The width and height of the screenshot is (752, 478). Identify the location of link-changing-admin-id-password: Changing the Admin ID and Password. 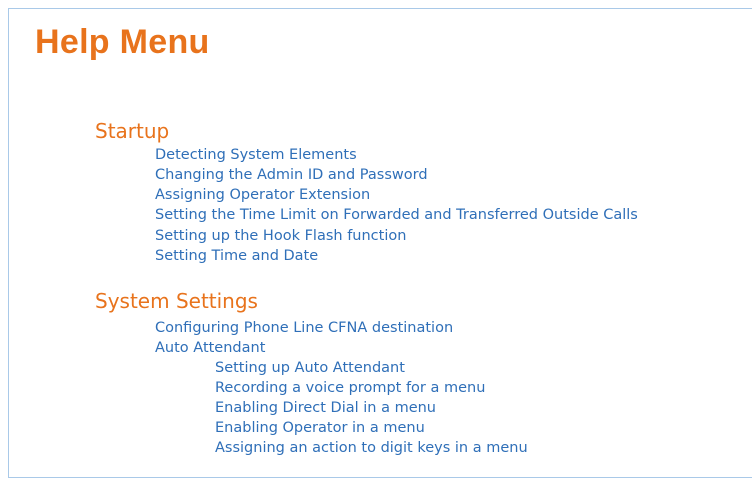
(291, 175).